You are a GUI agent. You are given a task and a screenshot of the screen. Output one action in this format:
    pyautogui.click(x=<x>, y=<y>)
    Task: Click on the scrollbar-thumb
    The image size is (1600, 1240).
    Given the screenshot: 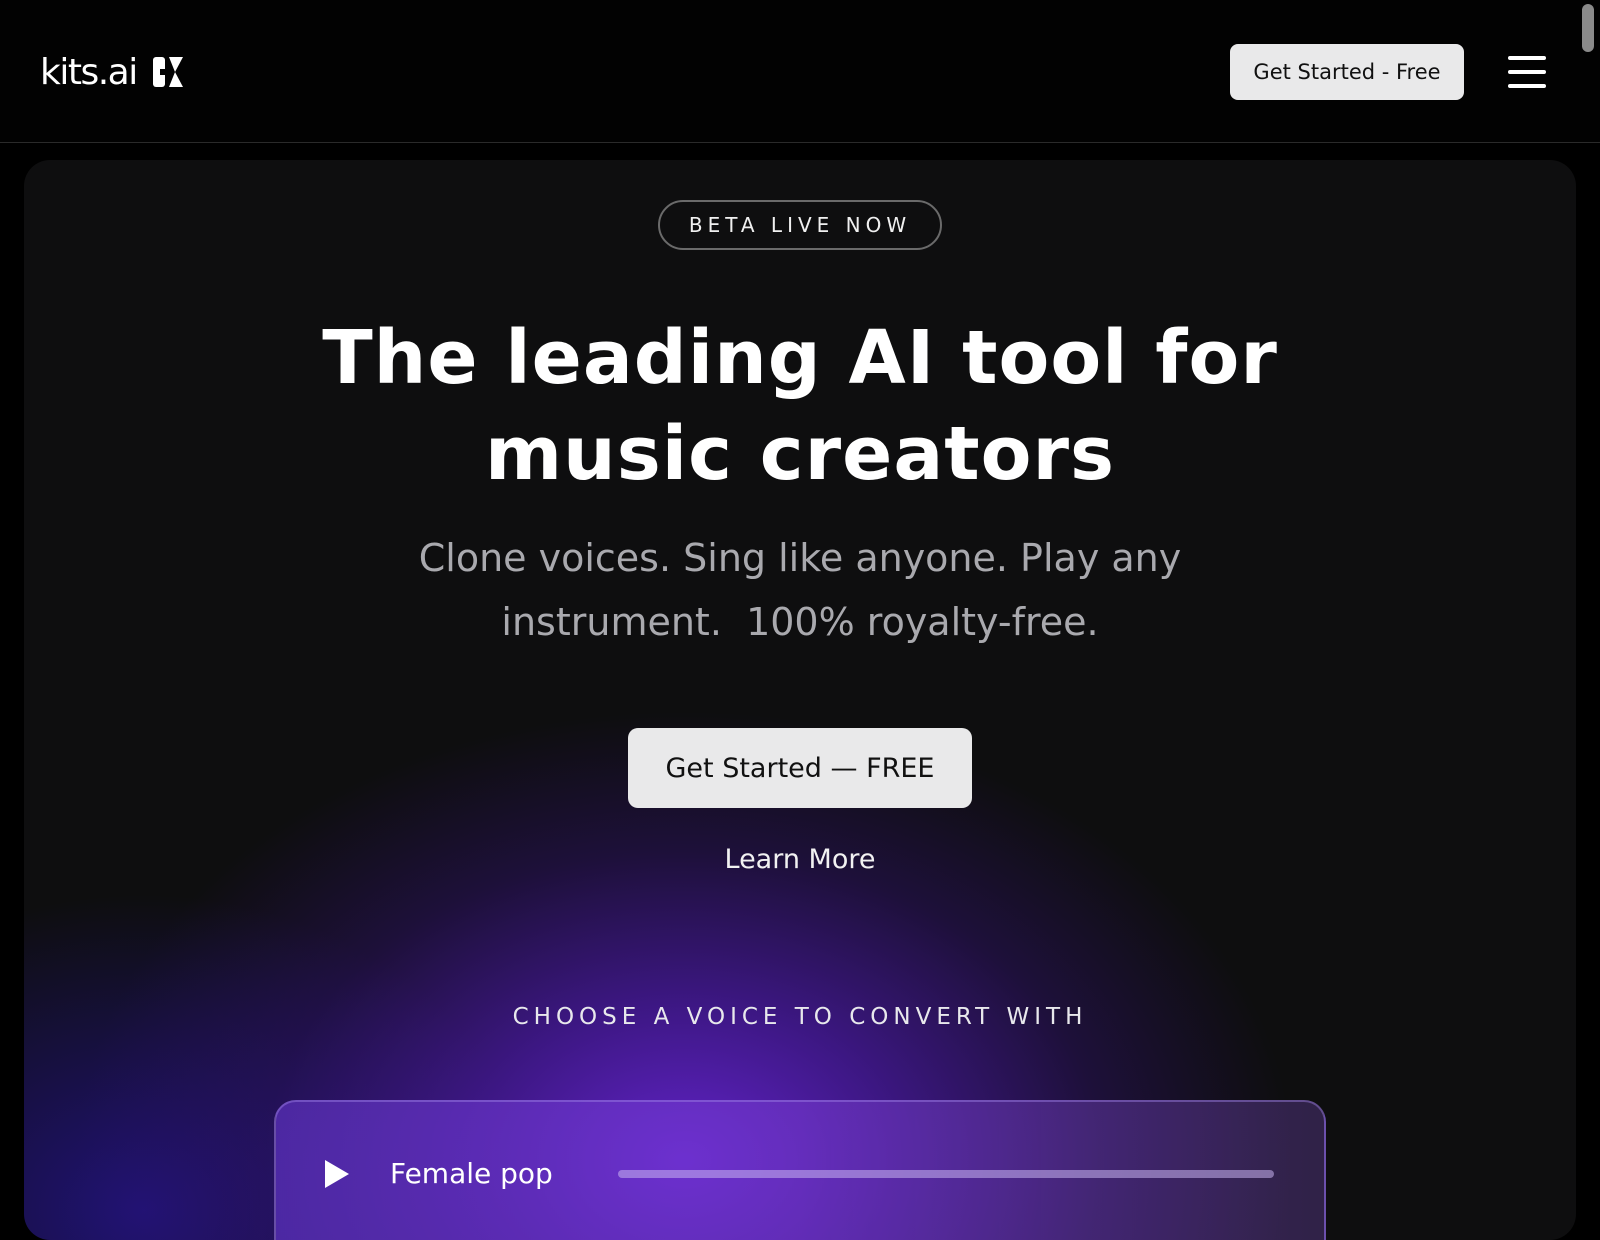 What is the action you would take?
    pyautogui.click(x=1588, y=28)
    